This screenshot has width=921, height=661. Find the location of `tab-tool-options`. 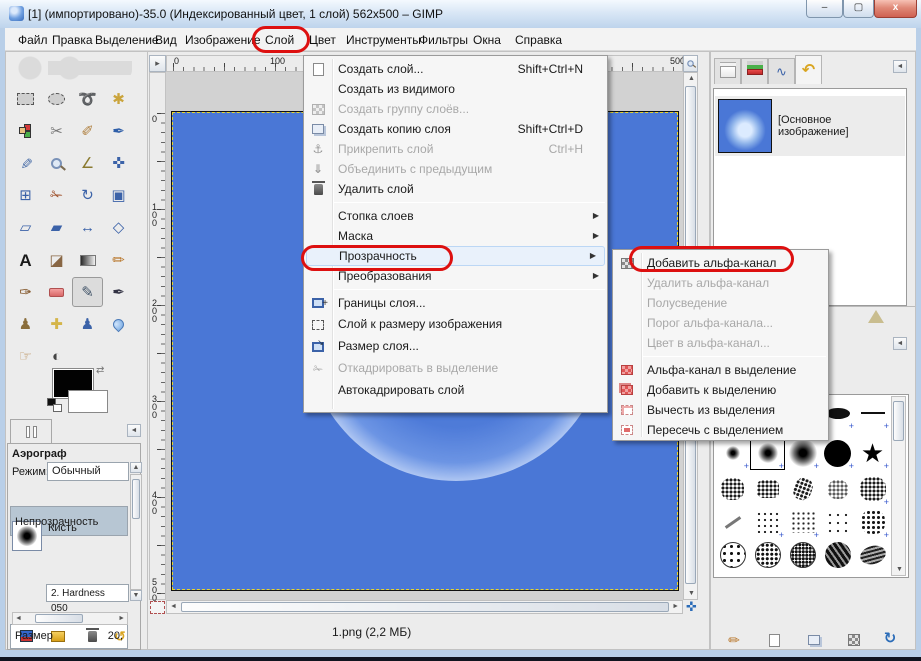

tab-tool-options is located at coordinates (31, 431).